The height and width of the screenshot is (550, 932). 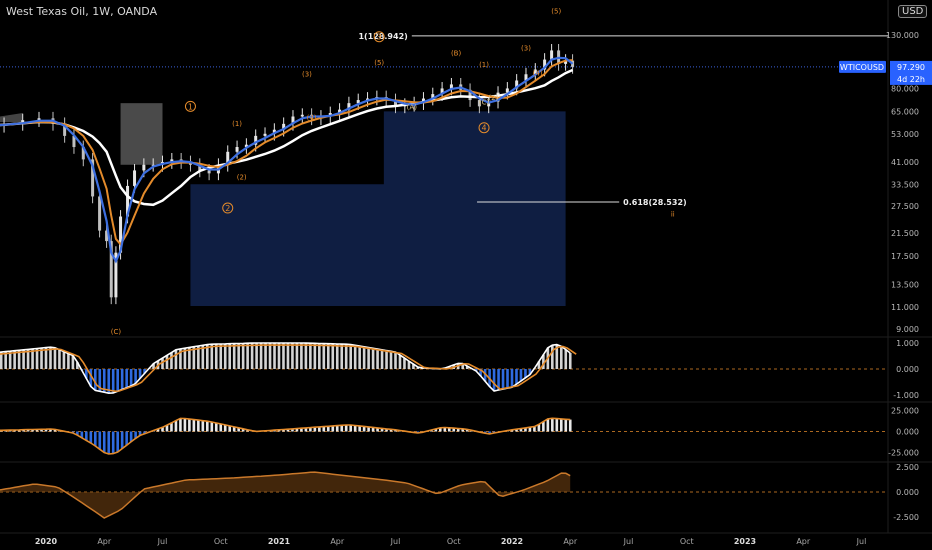 What do you see at coordinates (905, 88) in the screenshot?
I see `price-tick-label: 80.000` at bounding box center [905, 88].